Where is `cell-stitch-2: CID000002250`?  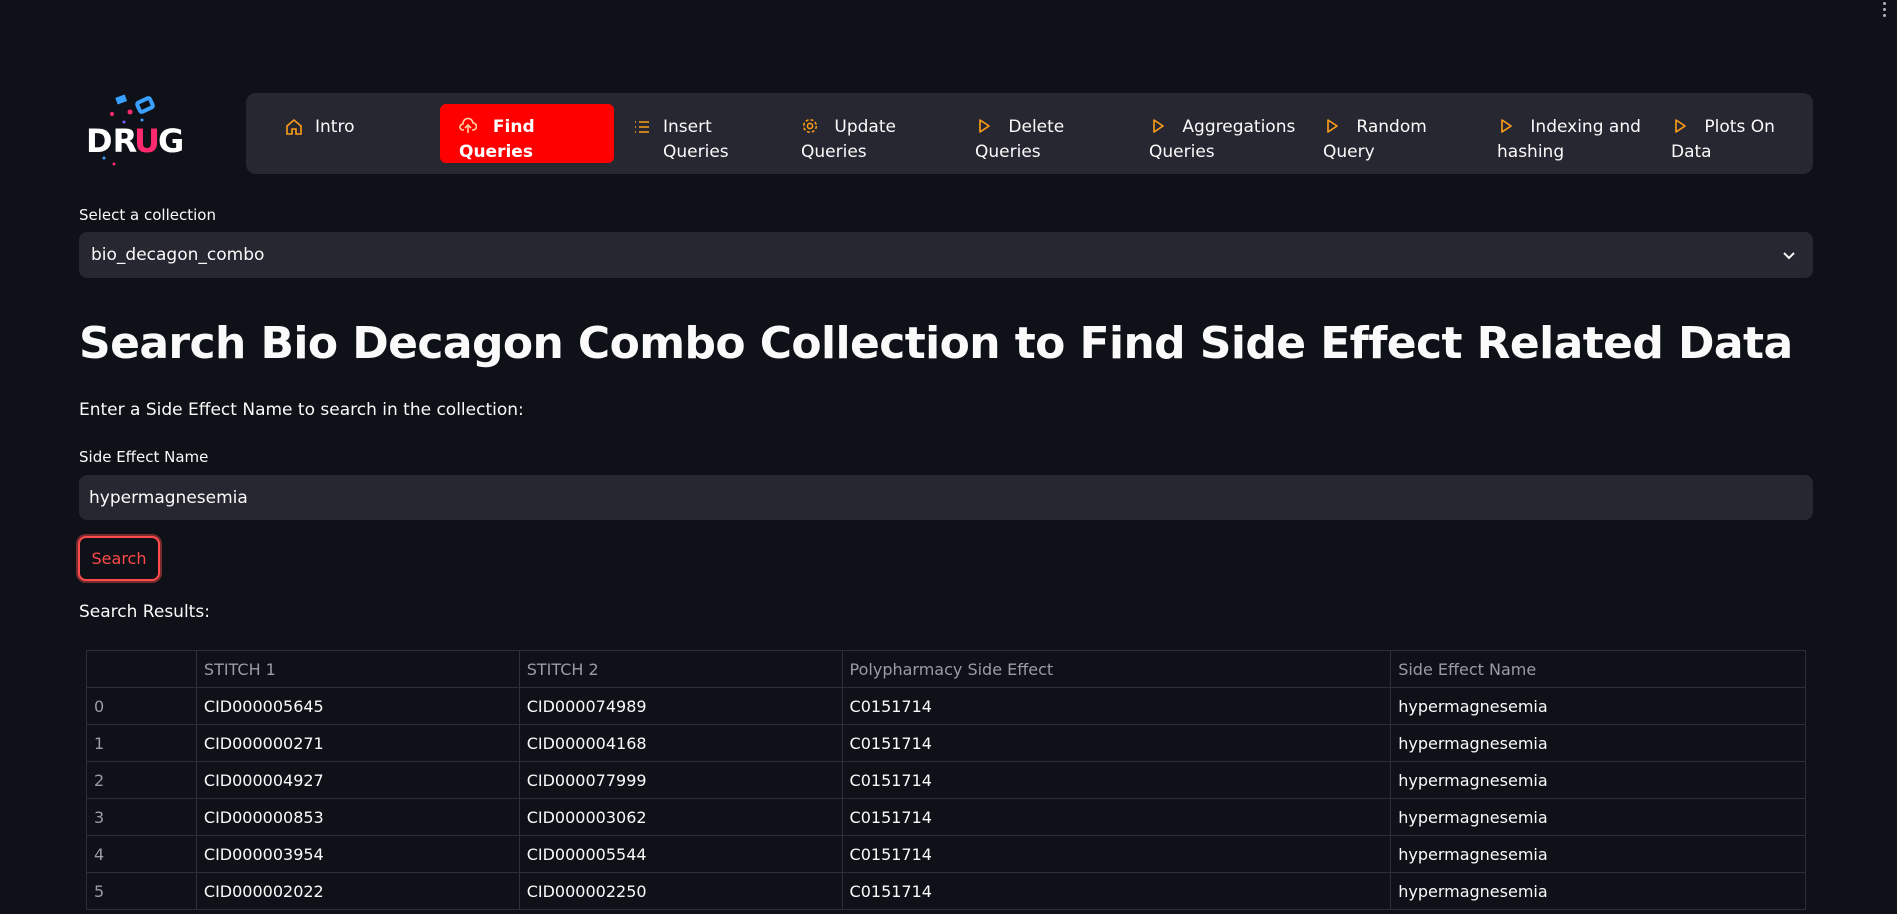
cell-stitch-2: CID000002250 is located at coordinates (680, 891).